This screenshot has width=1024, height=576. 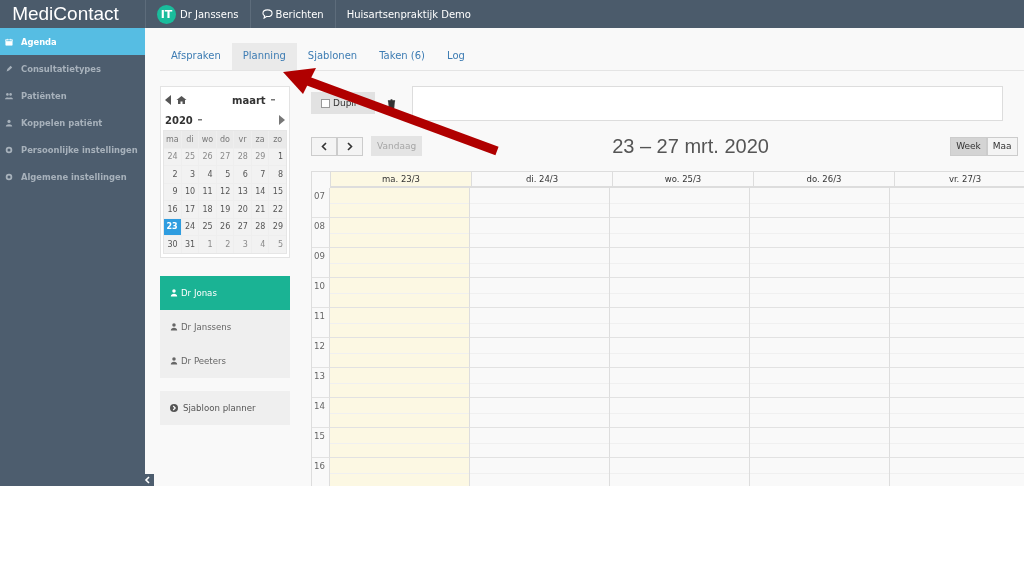 What do you see at coordinates (172, 174) in the screenshot?
I see `day-cell: 2` at bounding box center [172, 174].